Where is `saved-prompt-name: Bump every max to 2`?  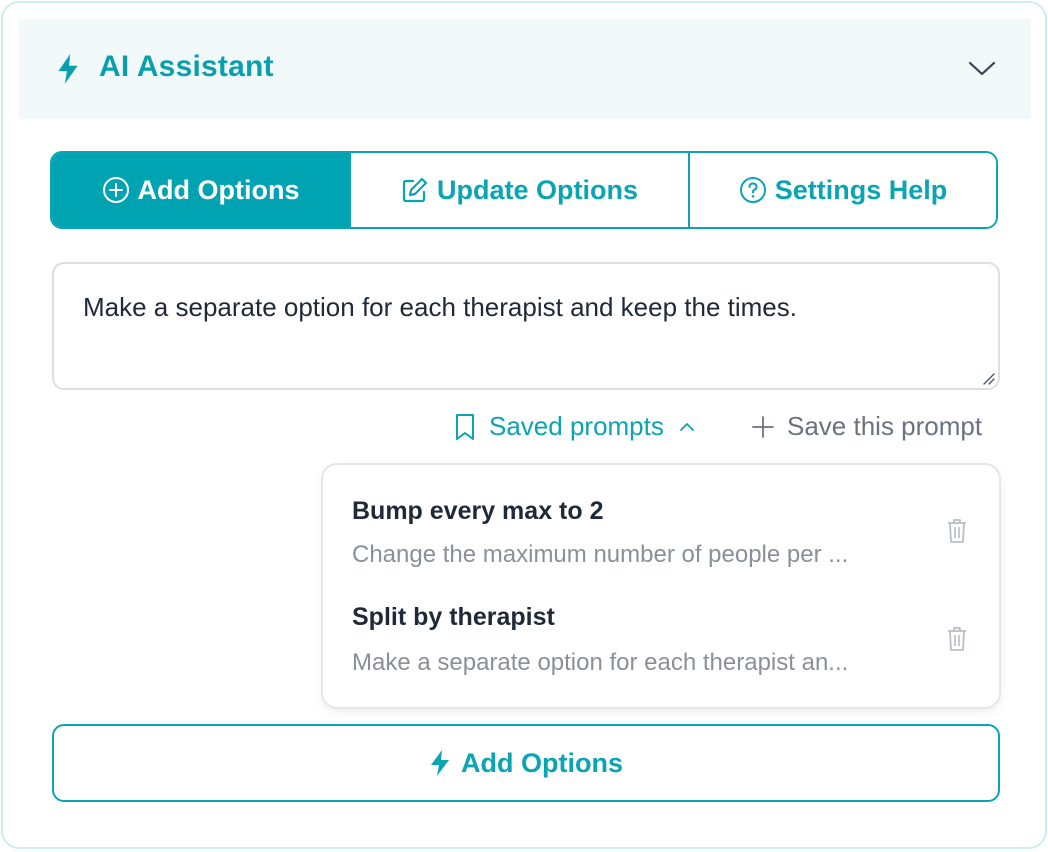
saved-prompt-name: Bump every max to 2 is located at coordinates (478, 511).